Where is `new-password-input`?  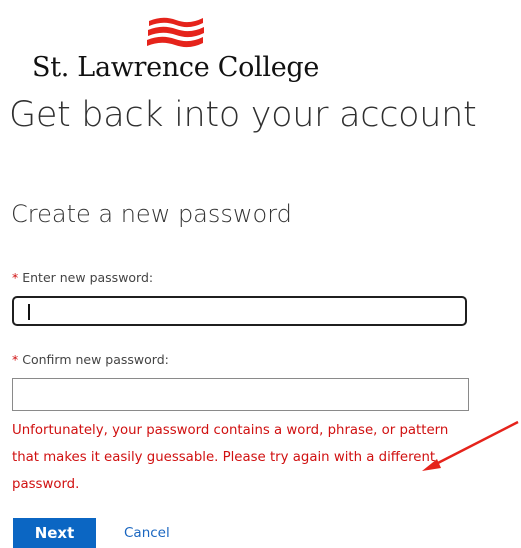 new-password-input is located at coordinates (239, 311).